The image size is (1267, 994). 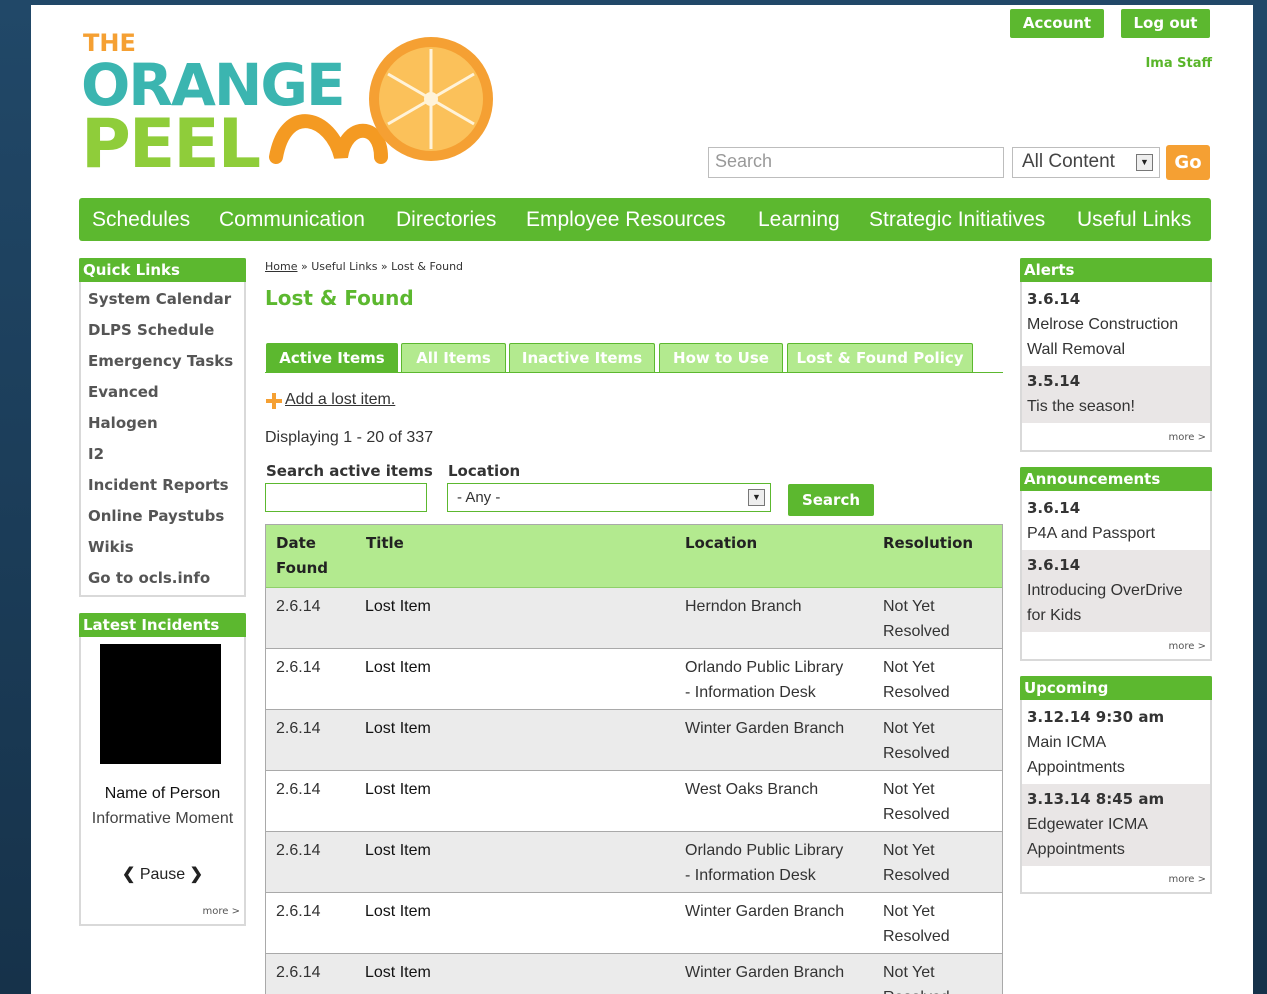 What do you see at coordinates (1165, 23) in the screenshot?
I see `logout-button: Log out` at bounding box center [1165, 23].